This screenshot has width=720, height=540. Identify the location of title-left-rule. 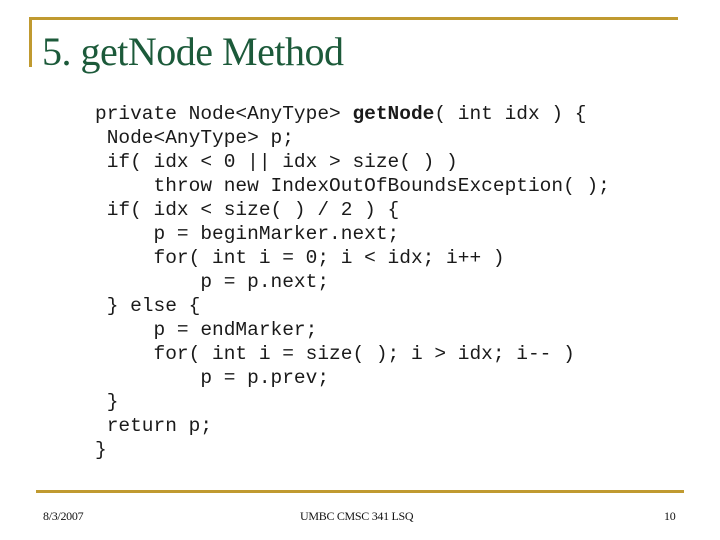
(30, 42).